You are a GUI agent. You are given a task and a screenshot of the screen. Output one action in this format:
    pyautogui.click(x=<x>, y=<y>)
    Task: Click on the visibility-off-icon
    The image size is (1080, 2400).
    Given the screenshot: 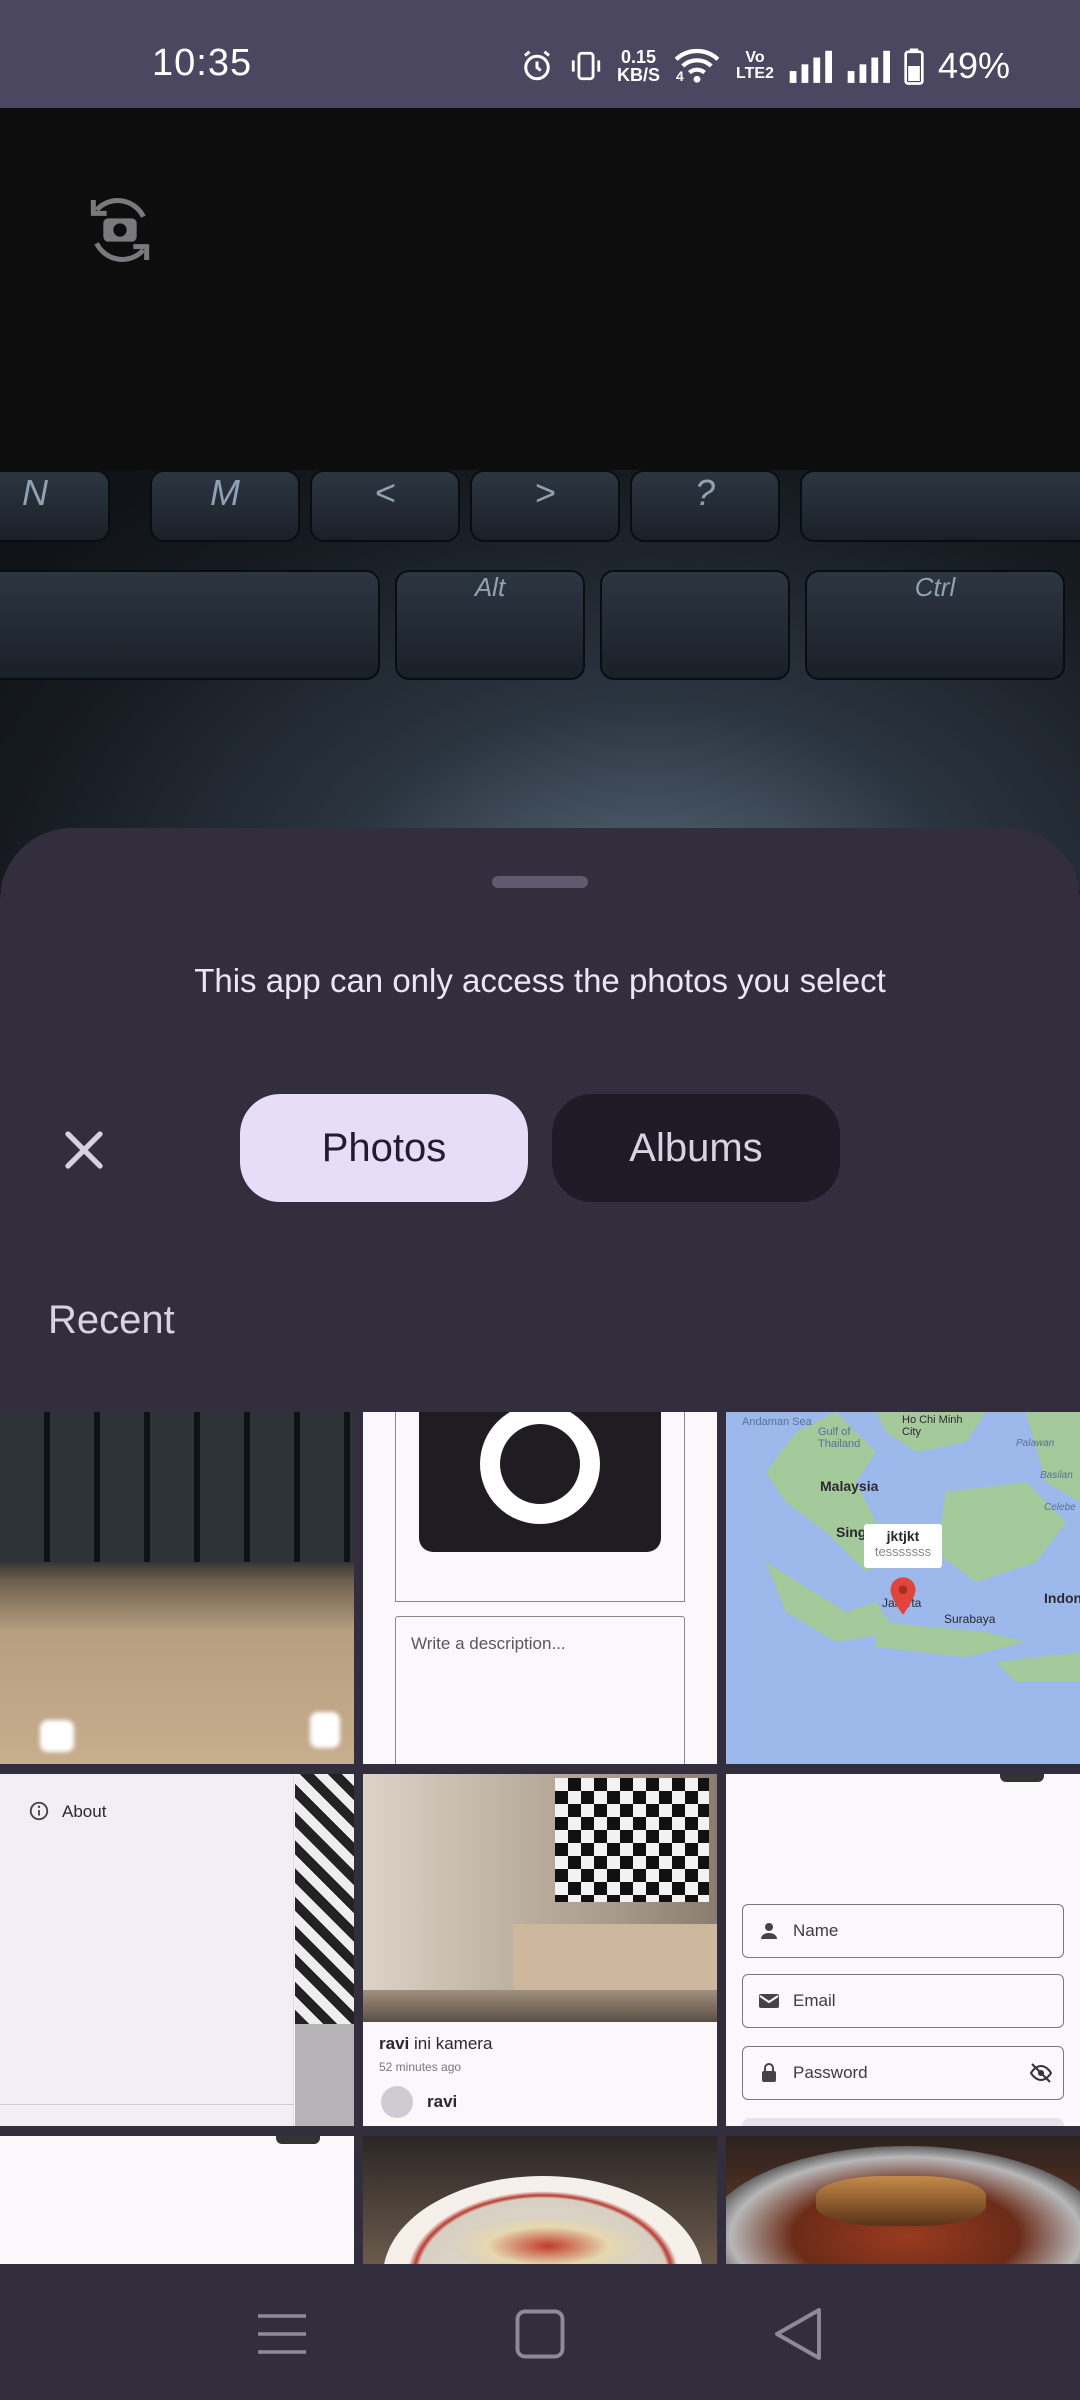 What is the action you would take?
    pyautogui.click(x=1041, y=2073)
    